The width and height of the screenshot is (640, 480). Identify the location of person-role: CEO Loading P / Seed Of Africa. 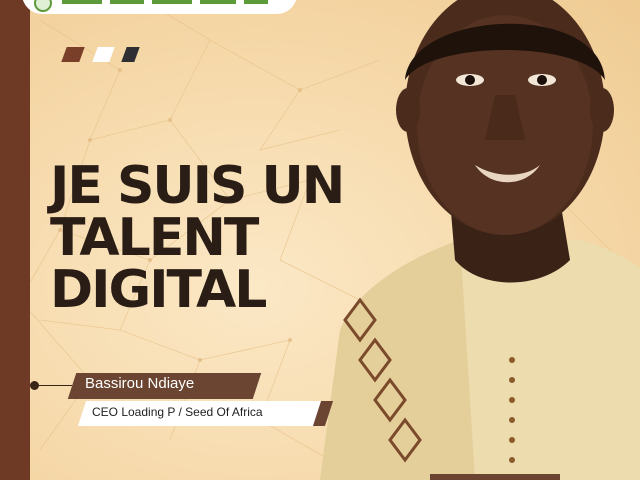
(177, 412).